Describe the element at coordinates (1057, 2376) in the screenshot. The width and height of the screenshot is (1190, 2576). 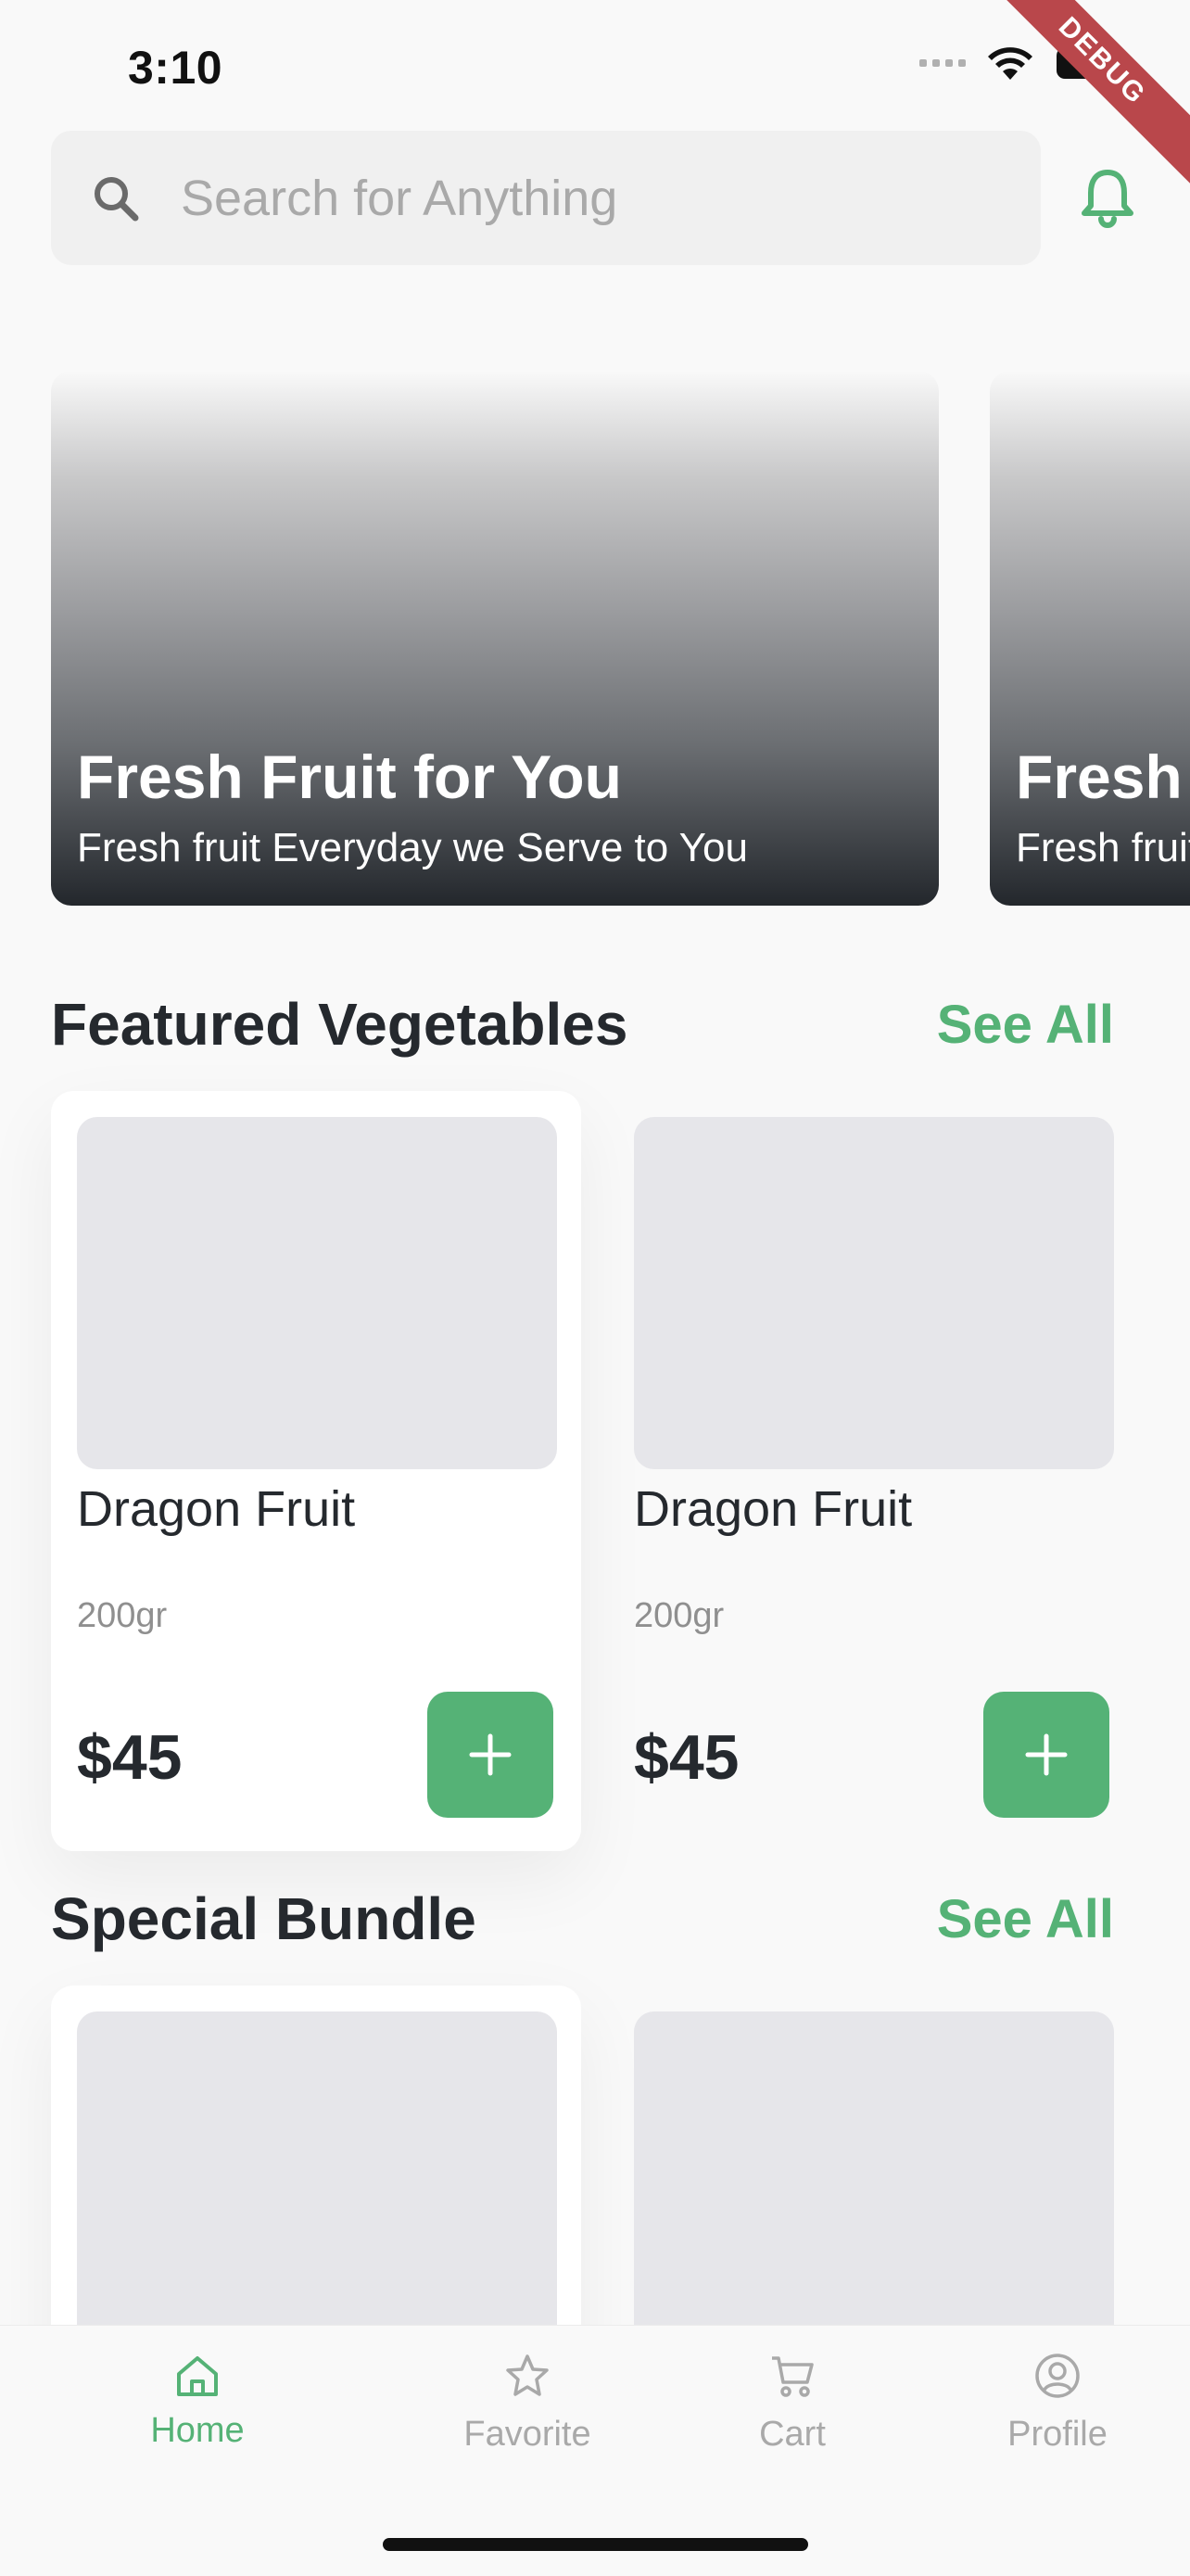
I see `profile-icon` at that location.